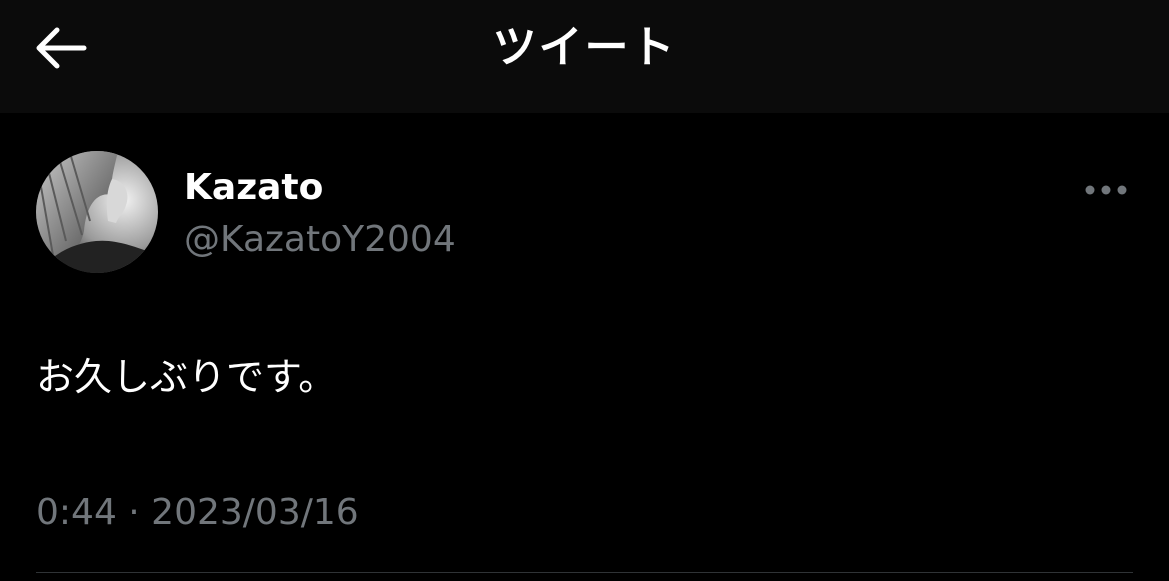  I want to click on more-options-button, so click(1106, 190).